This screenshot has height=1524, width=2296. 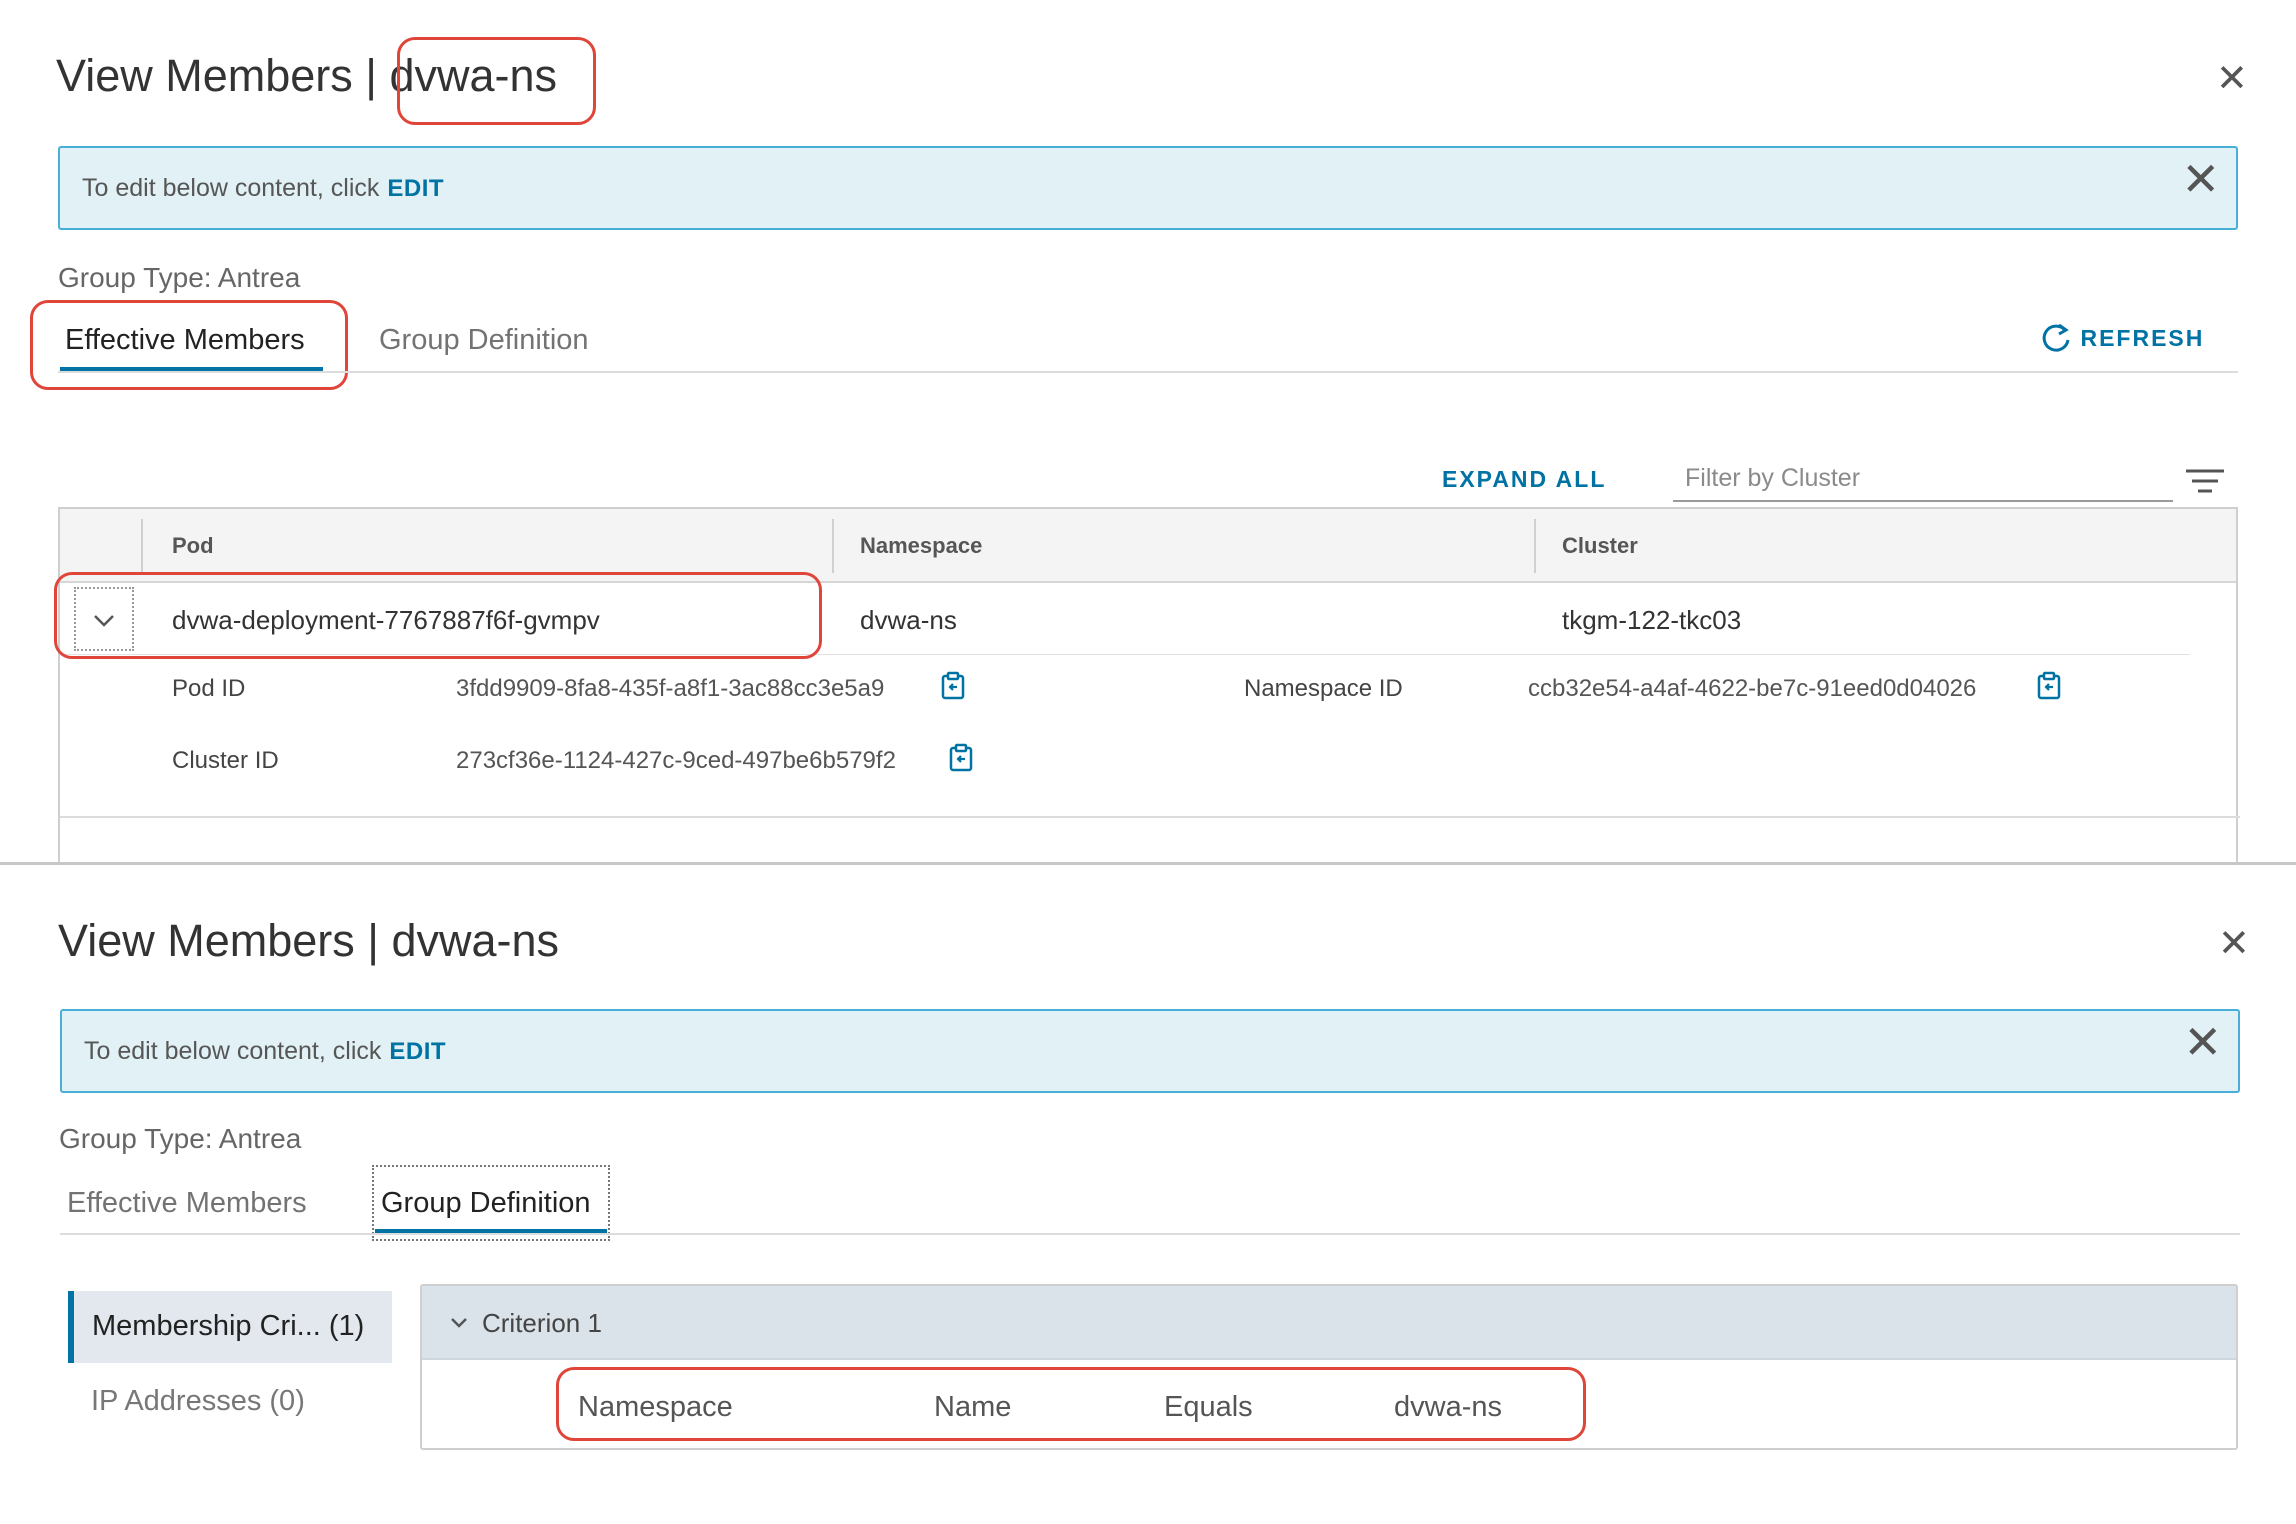 I want to click on column-header-pod: Pod, so click(x=193, y=546).